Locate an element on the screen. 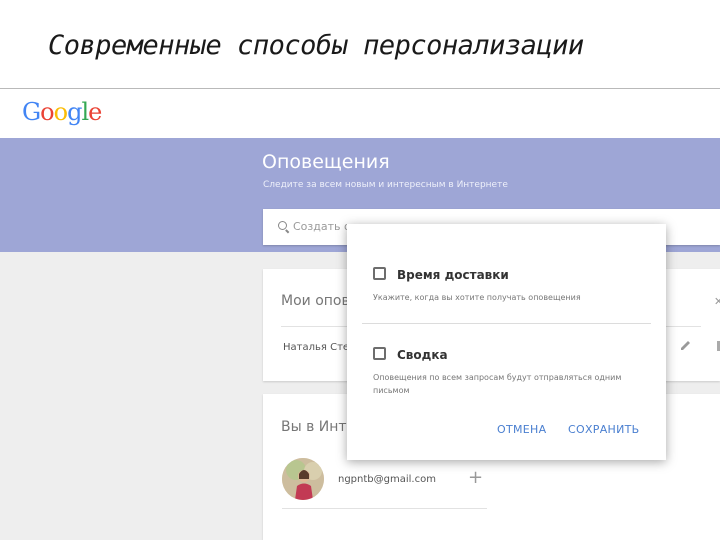 This screenshot has height=540, width=720. account-email: ngpntb@gmail.com is located at coordinates (387, 479).